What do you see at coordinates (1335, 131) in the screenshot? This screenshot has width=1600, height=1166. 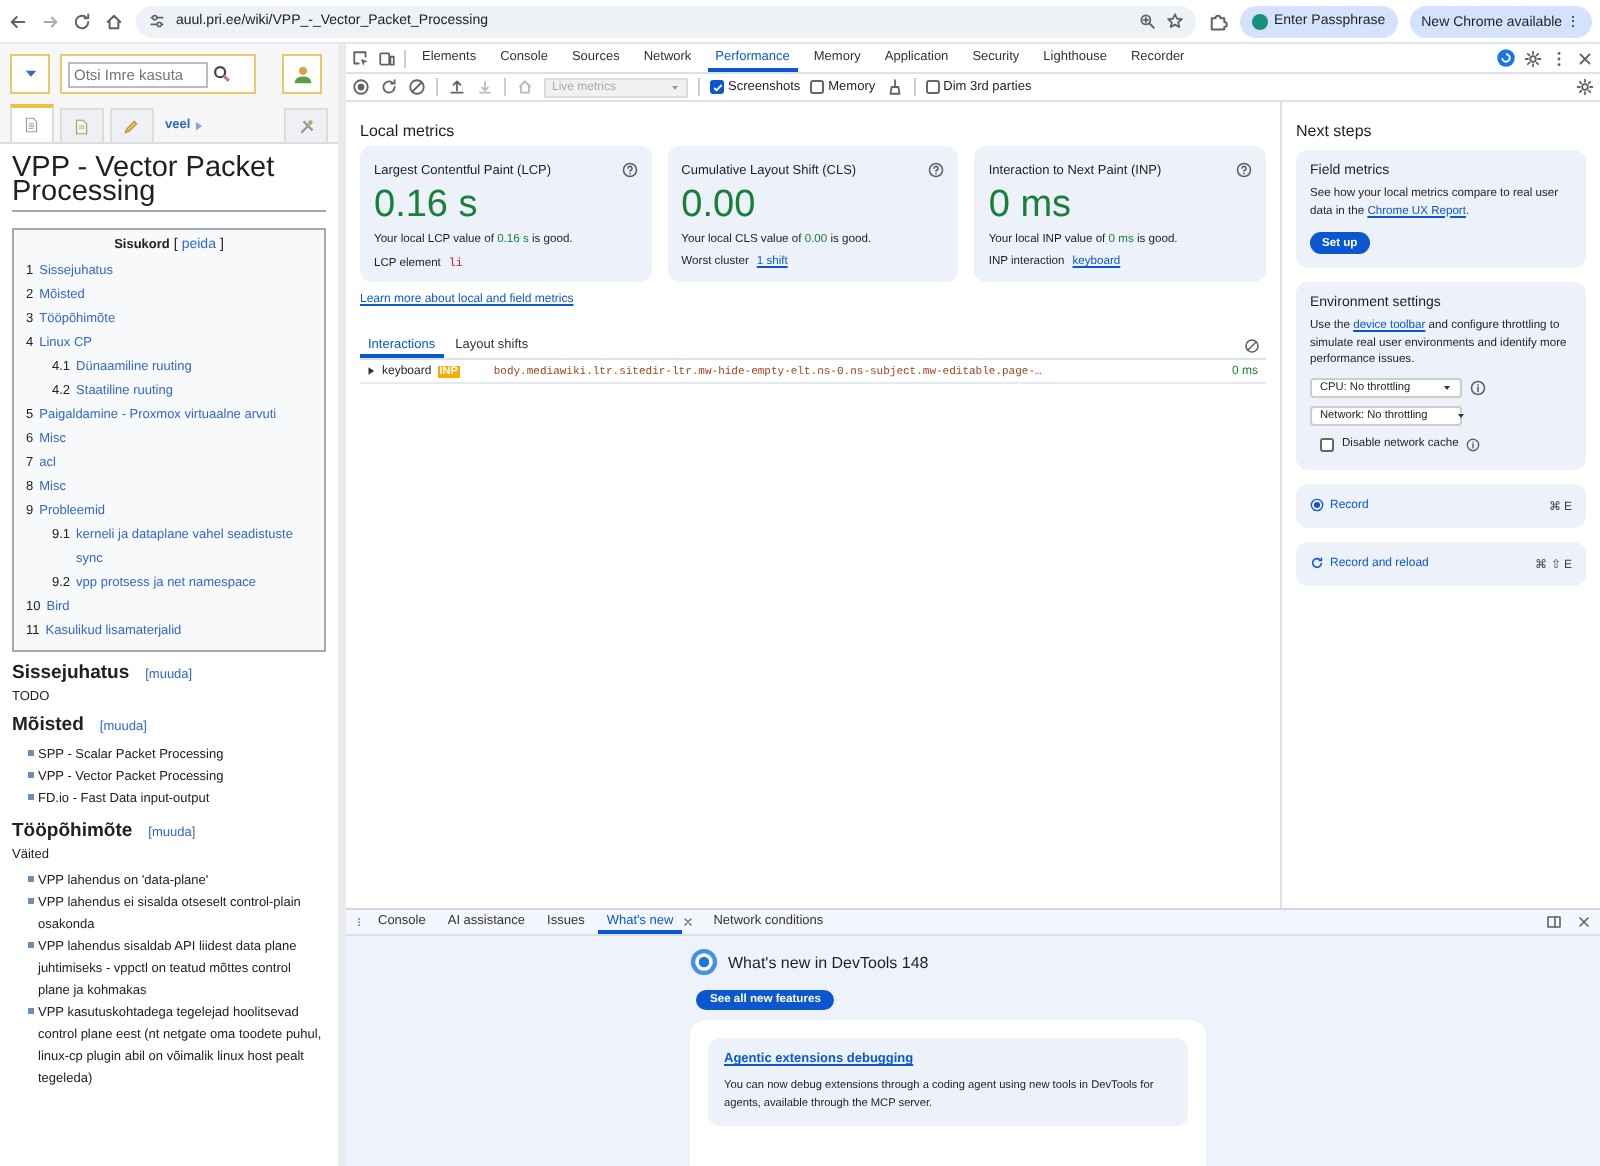 I see `section-title: Next steps` at bounding box center [1335, 131].